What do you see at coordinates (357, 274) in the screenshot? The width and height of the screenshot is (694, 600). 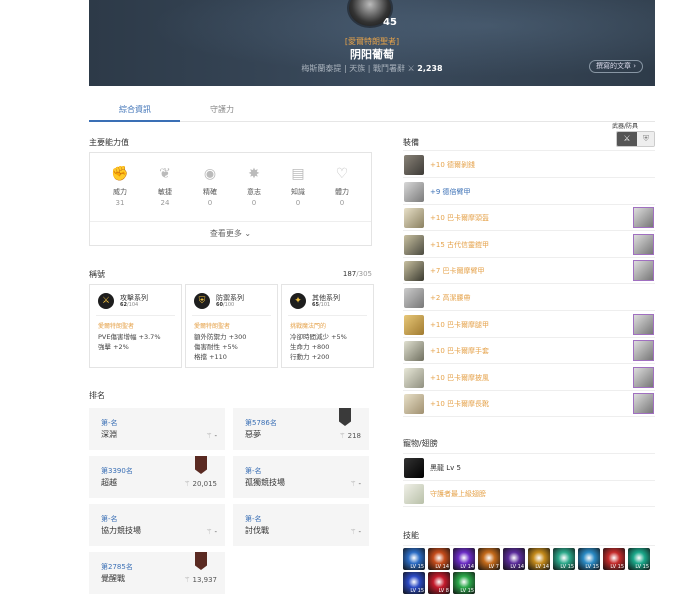 I see `titles-count: 187/305` at bounding box center [357, 274].